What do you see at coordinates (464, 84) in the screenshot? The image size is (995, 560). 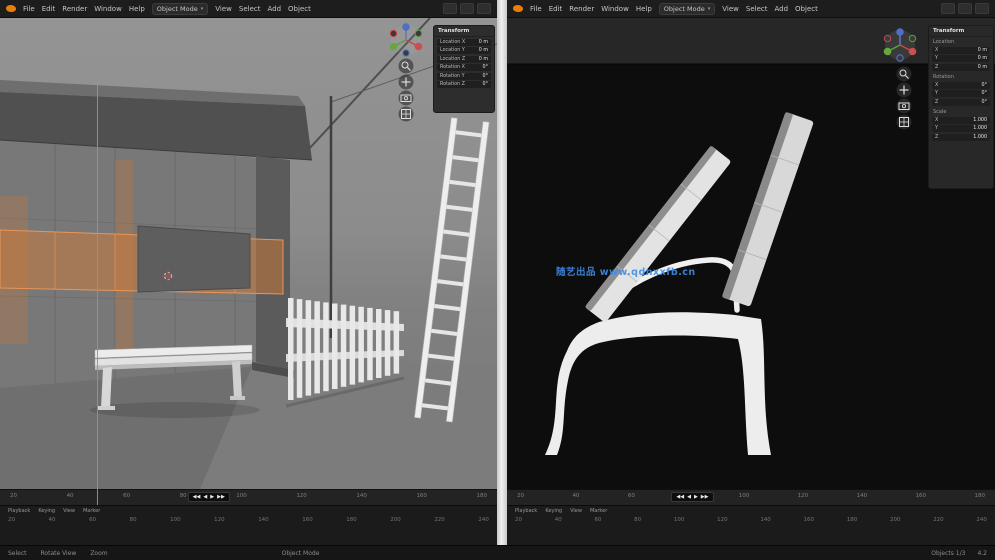 I see `field-rotation-z: Rotation Z 0°` at bounding box center [464, 84].